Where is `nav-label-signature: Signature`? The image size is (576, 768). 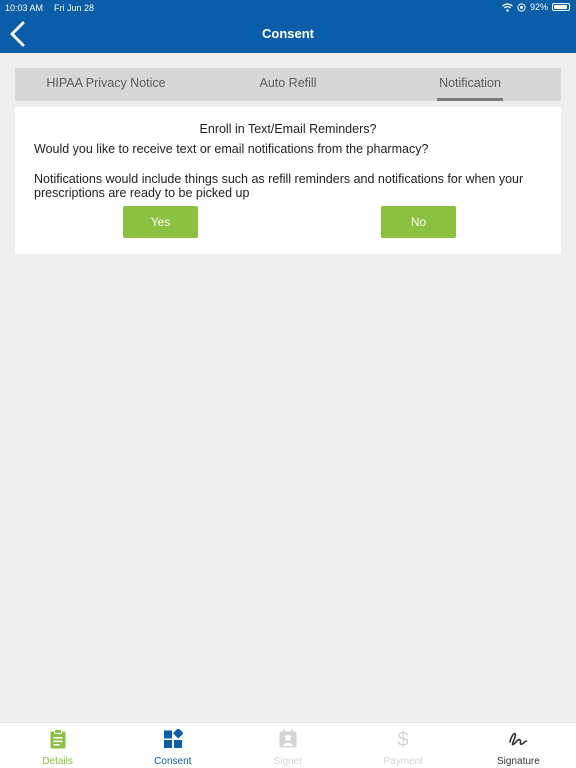
nav-label-signature: Signature is located at coordinates (518, 761).